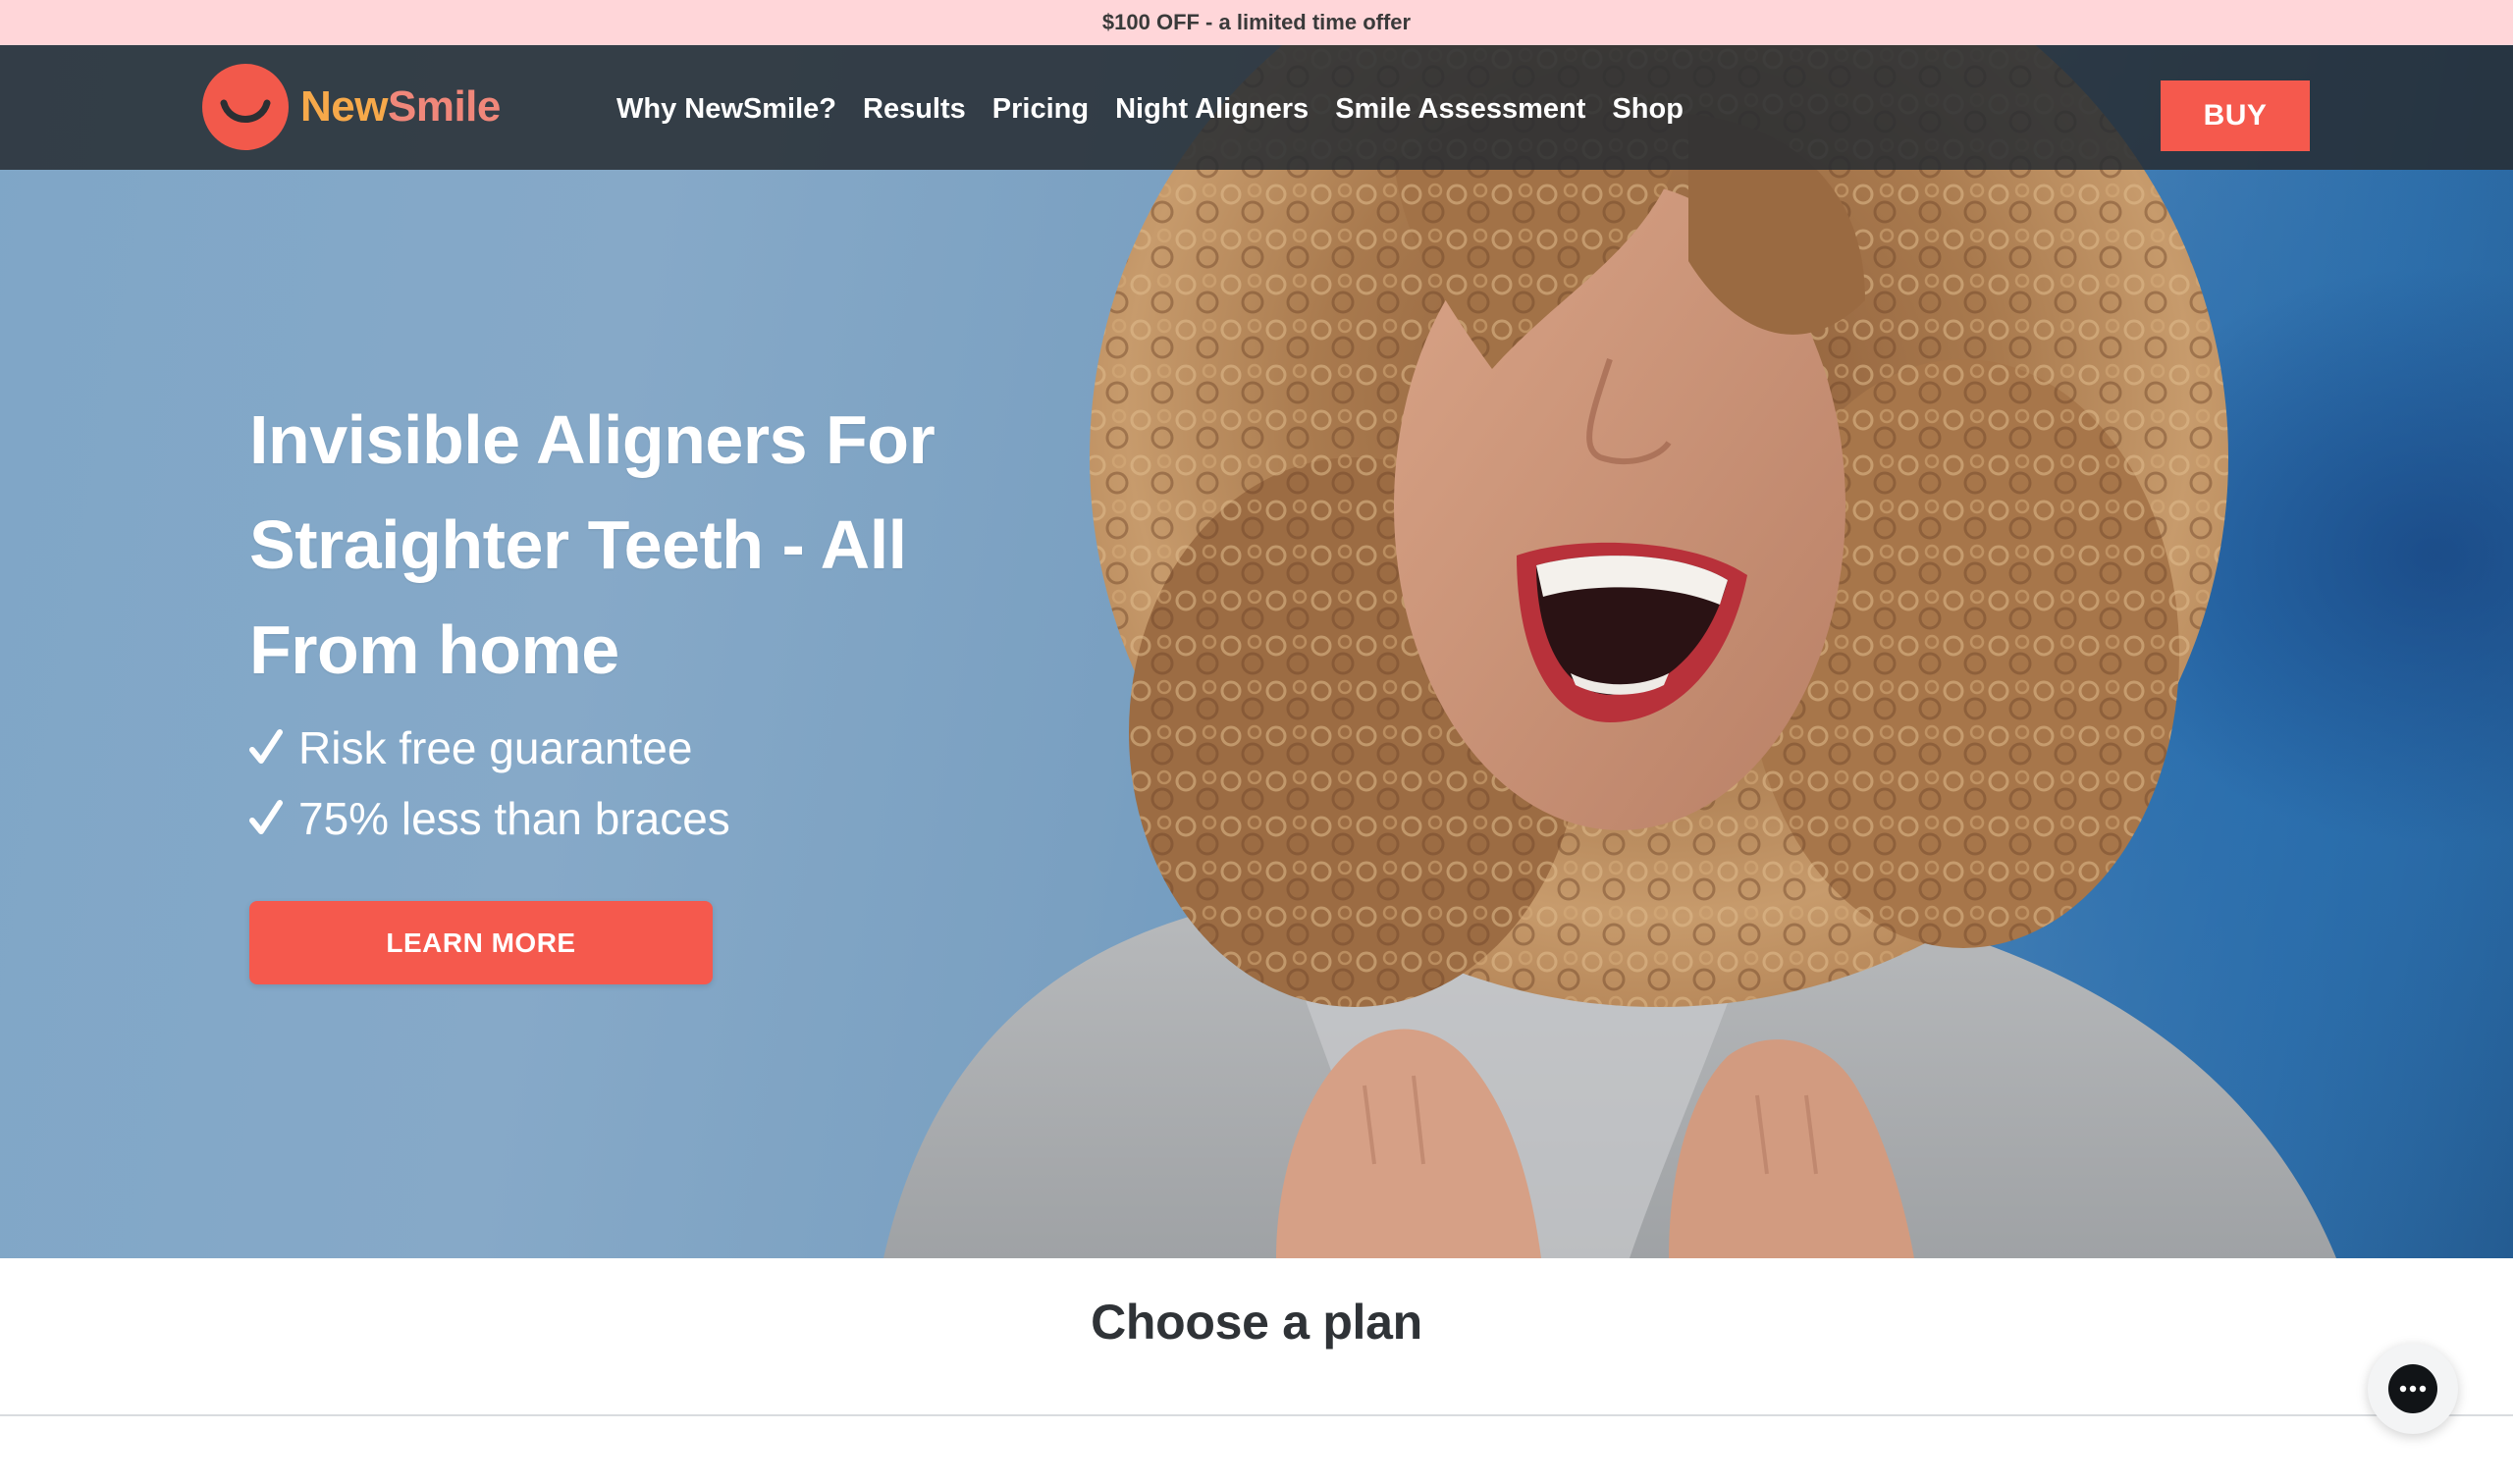 Image resolution: width=2513 pixels, height=1484 pixels. I want to click on benefit-text: Risk free guarantee, so click(496, 747).